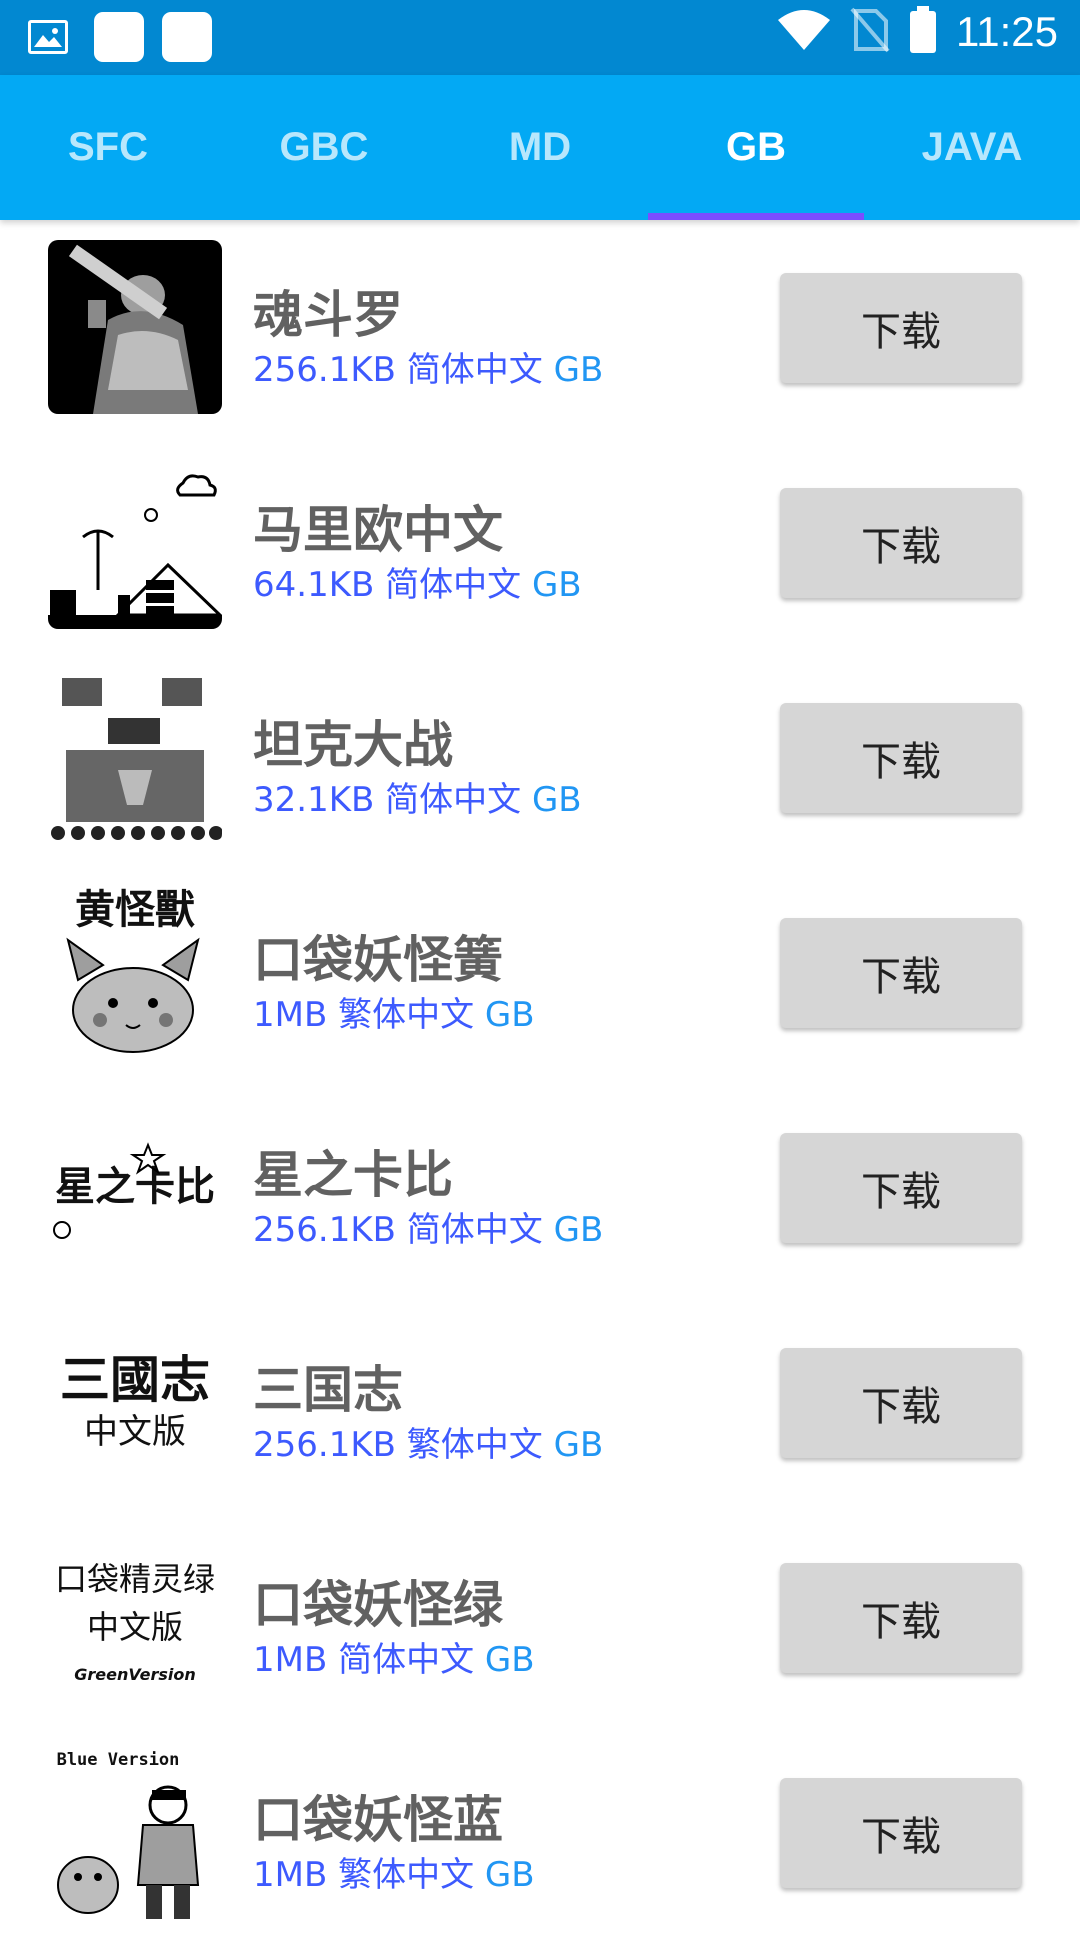 Image resolution: width=1080 pixels, height=1940 pixels. Describe the element at coordinates (540, 1832) in the screenshot. I see `list-item: Blue Version 口袋妖怪蓝 1MB 繁体中文 GB 下载` at that location.